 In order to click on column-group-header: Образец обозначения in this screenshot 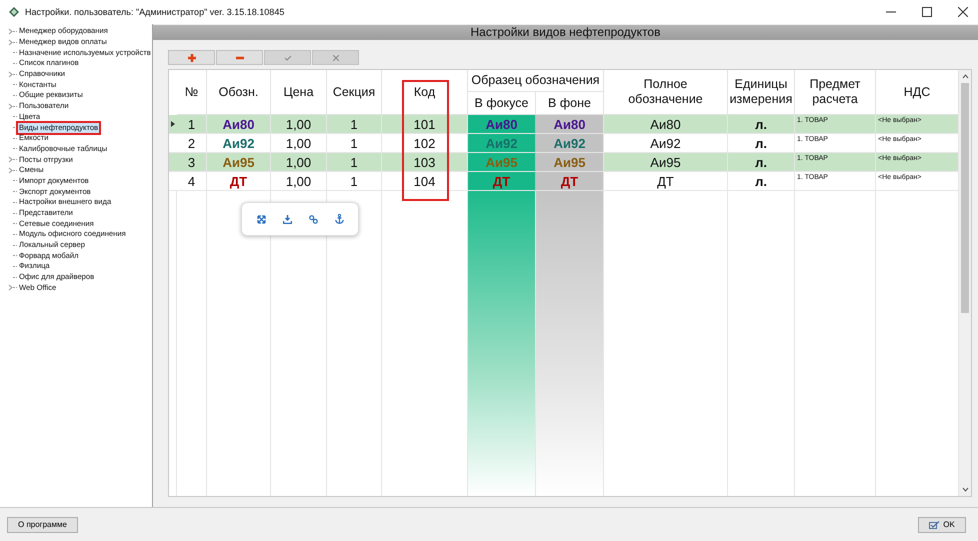, I will do `click(535, 80)`.